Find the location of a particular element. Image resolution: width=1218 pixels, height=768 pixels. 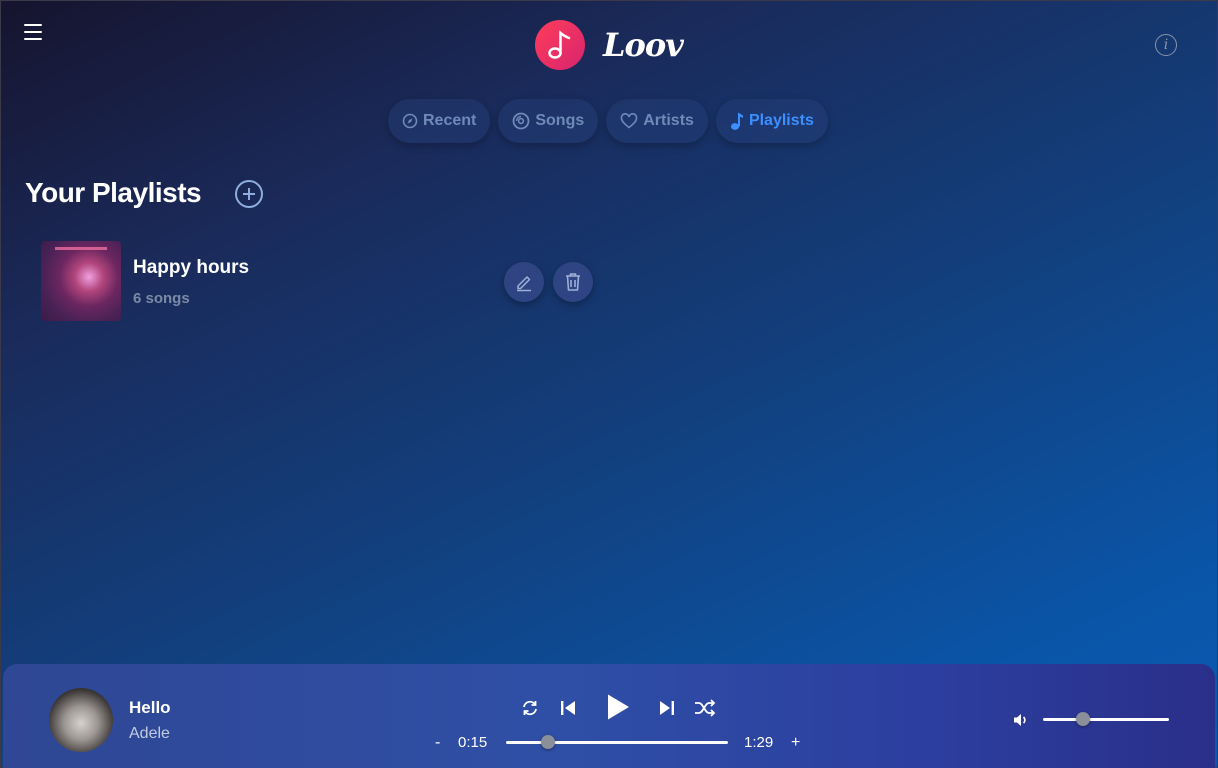

playlist-cover is located at coordinates (81, 281).